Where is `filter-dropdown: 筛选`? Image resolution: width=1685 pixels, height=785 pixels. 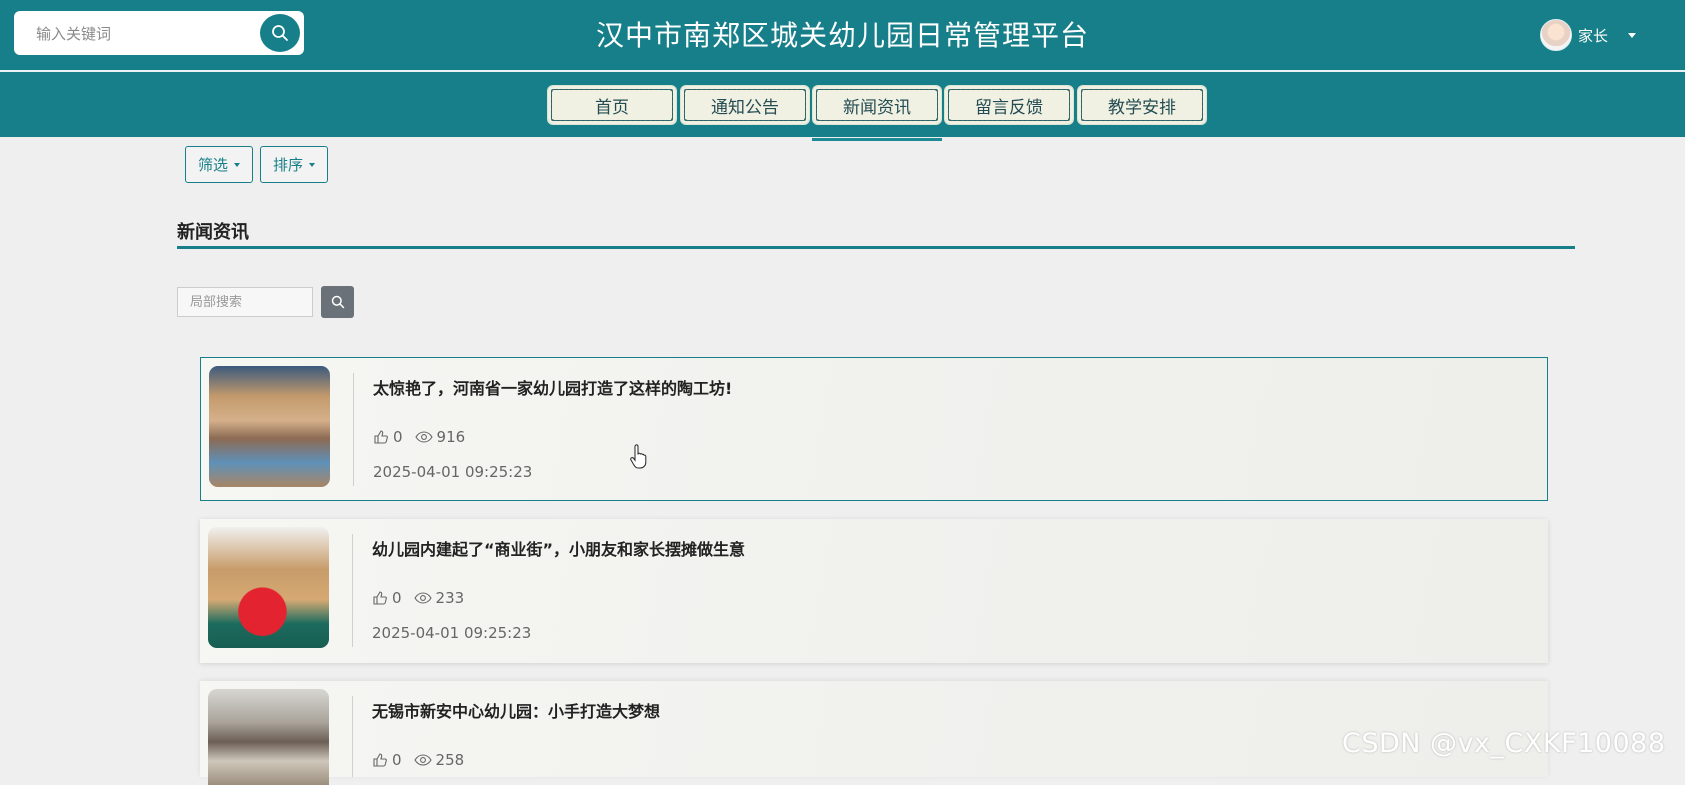 filter-dropdown: 筛选 is located at coordinates (219, 164).